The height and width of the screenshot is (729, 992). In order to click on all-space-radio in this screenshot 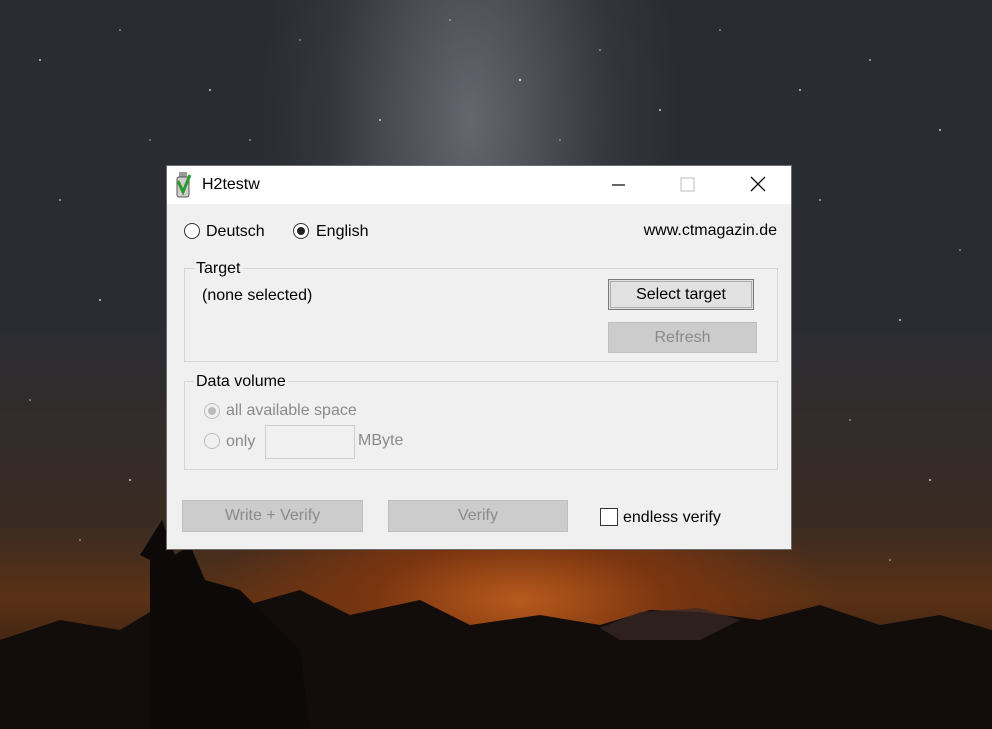, I will do `click(212, 411)`.